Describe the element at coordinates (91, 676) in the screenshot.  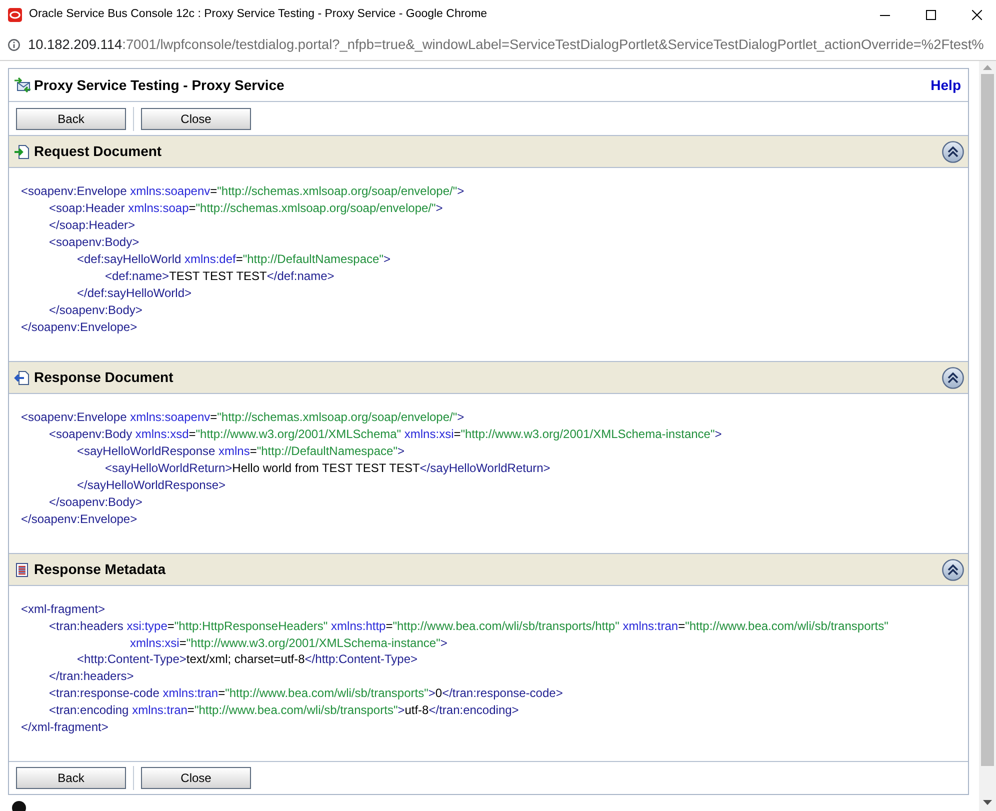
I see `xml-line: </tran:headers>` at that location.